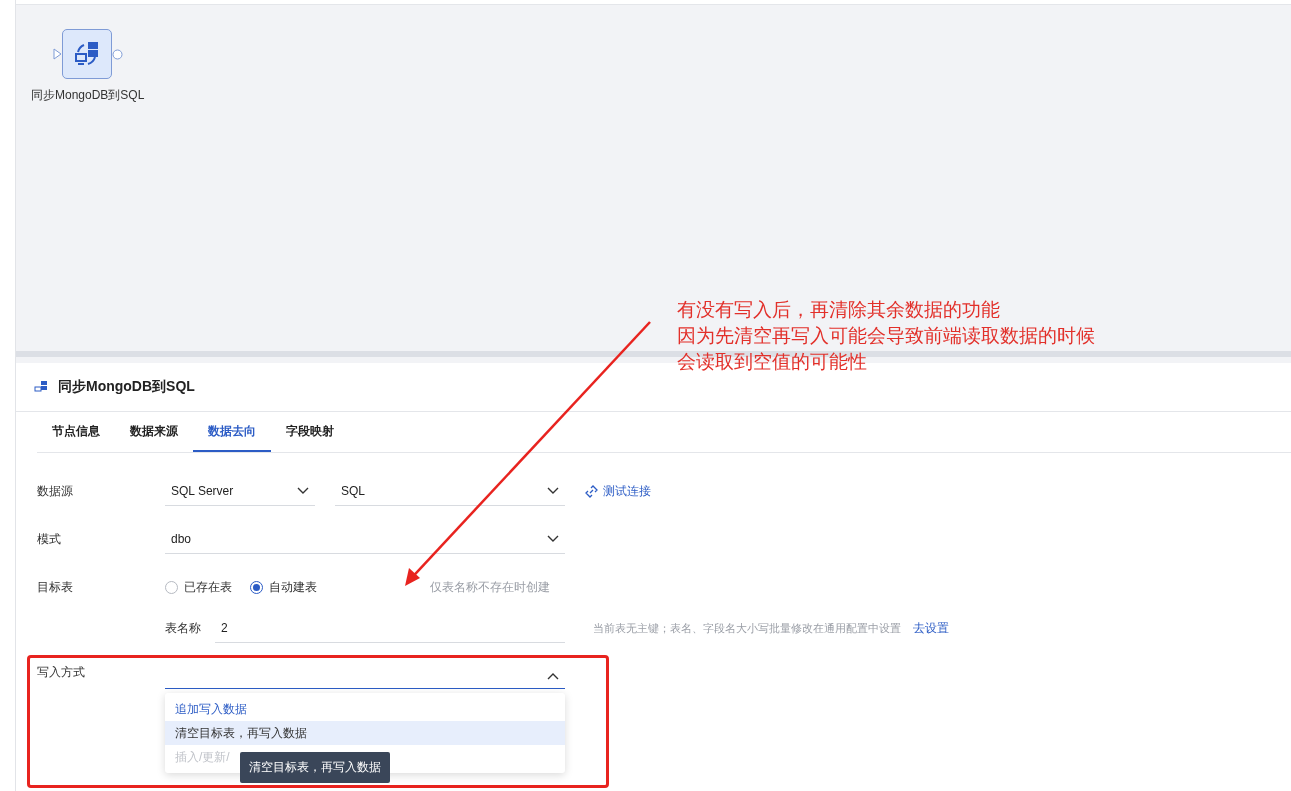 This screenshot has width=1291, height=791. I want to click on select-field: dbo, so click(365, 539).